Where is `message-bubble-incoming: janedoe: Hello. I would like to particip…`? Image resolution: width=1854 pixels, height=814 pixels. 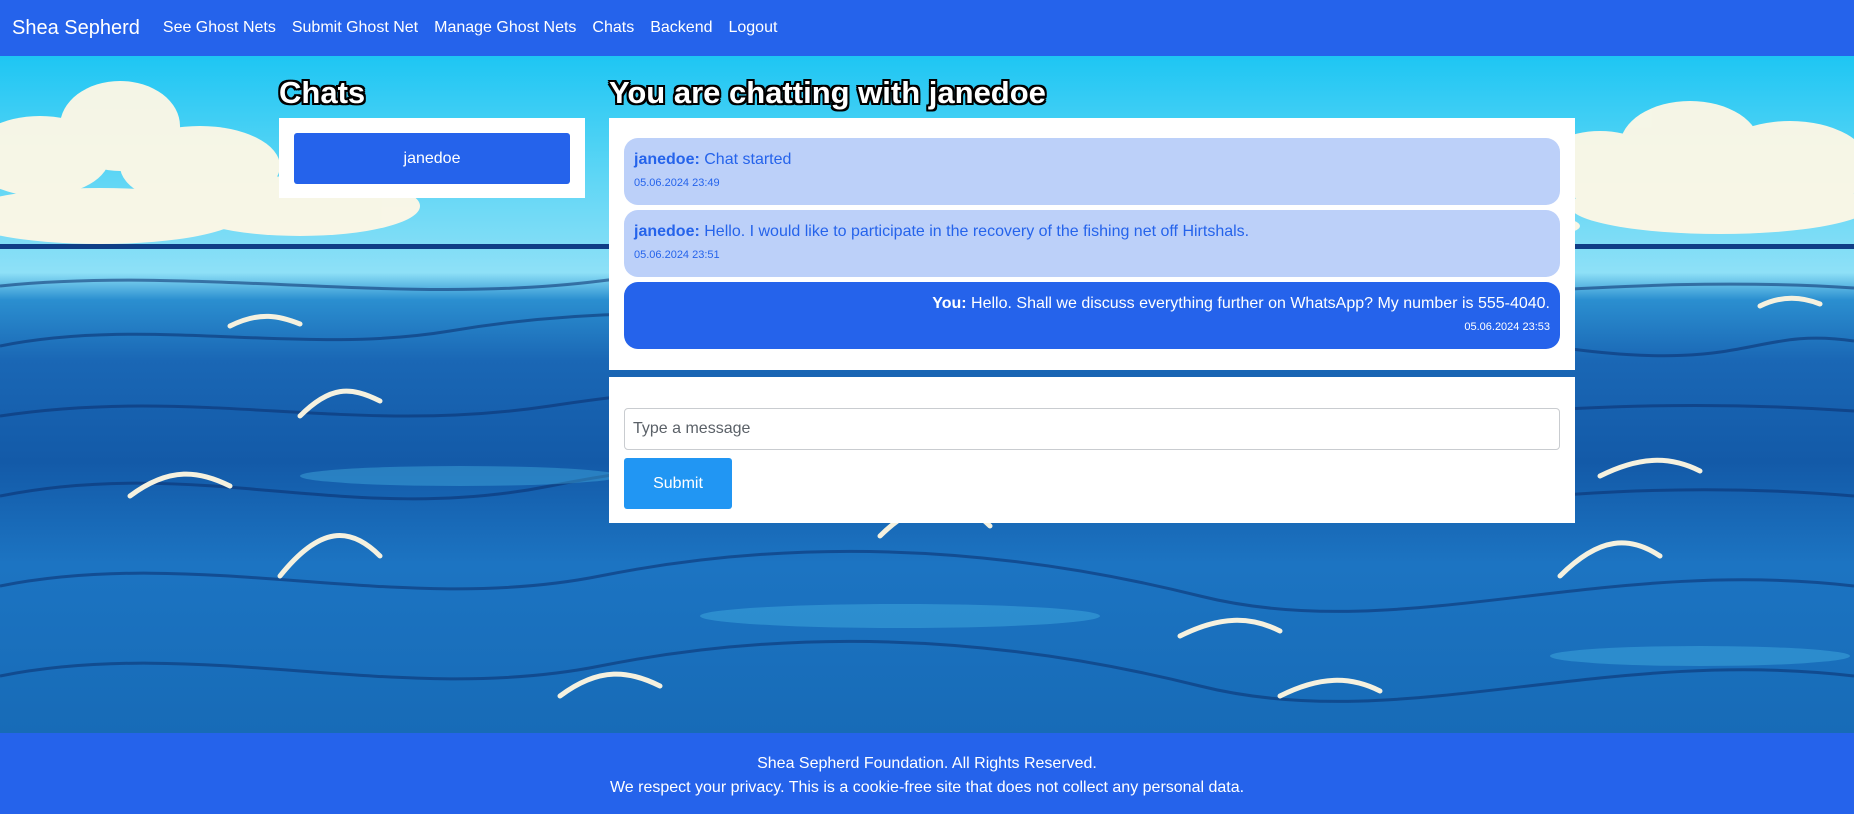 message-bubble-incoming: janedoe: Hello. I would like to particip… is located at coordinates (1092, 243).